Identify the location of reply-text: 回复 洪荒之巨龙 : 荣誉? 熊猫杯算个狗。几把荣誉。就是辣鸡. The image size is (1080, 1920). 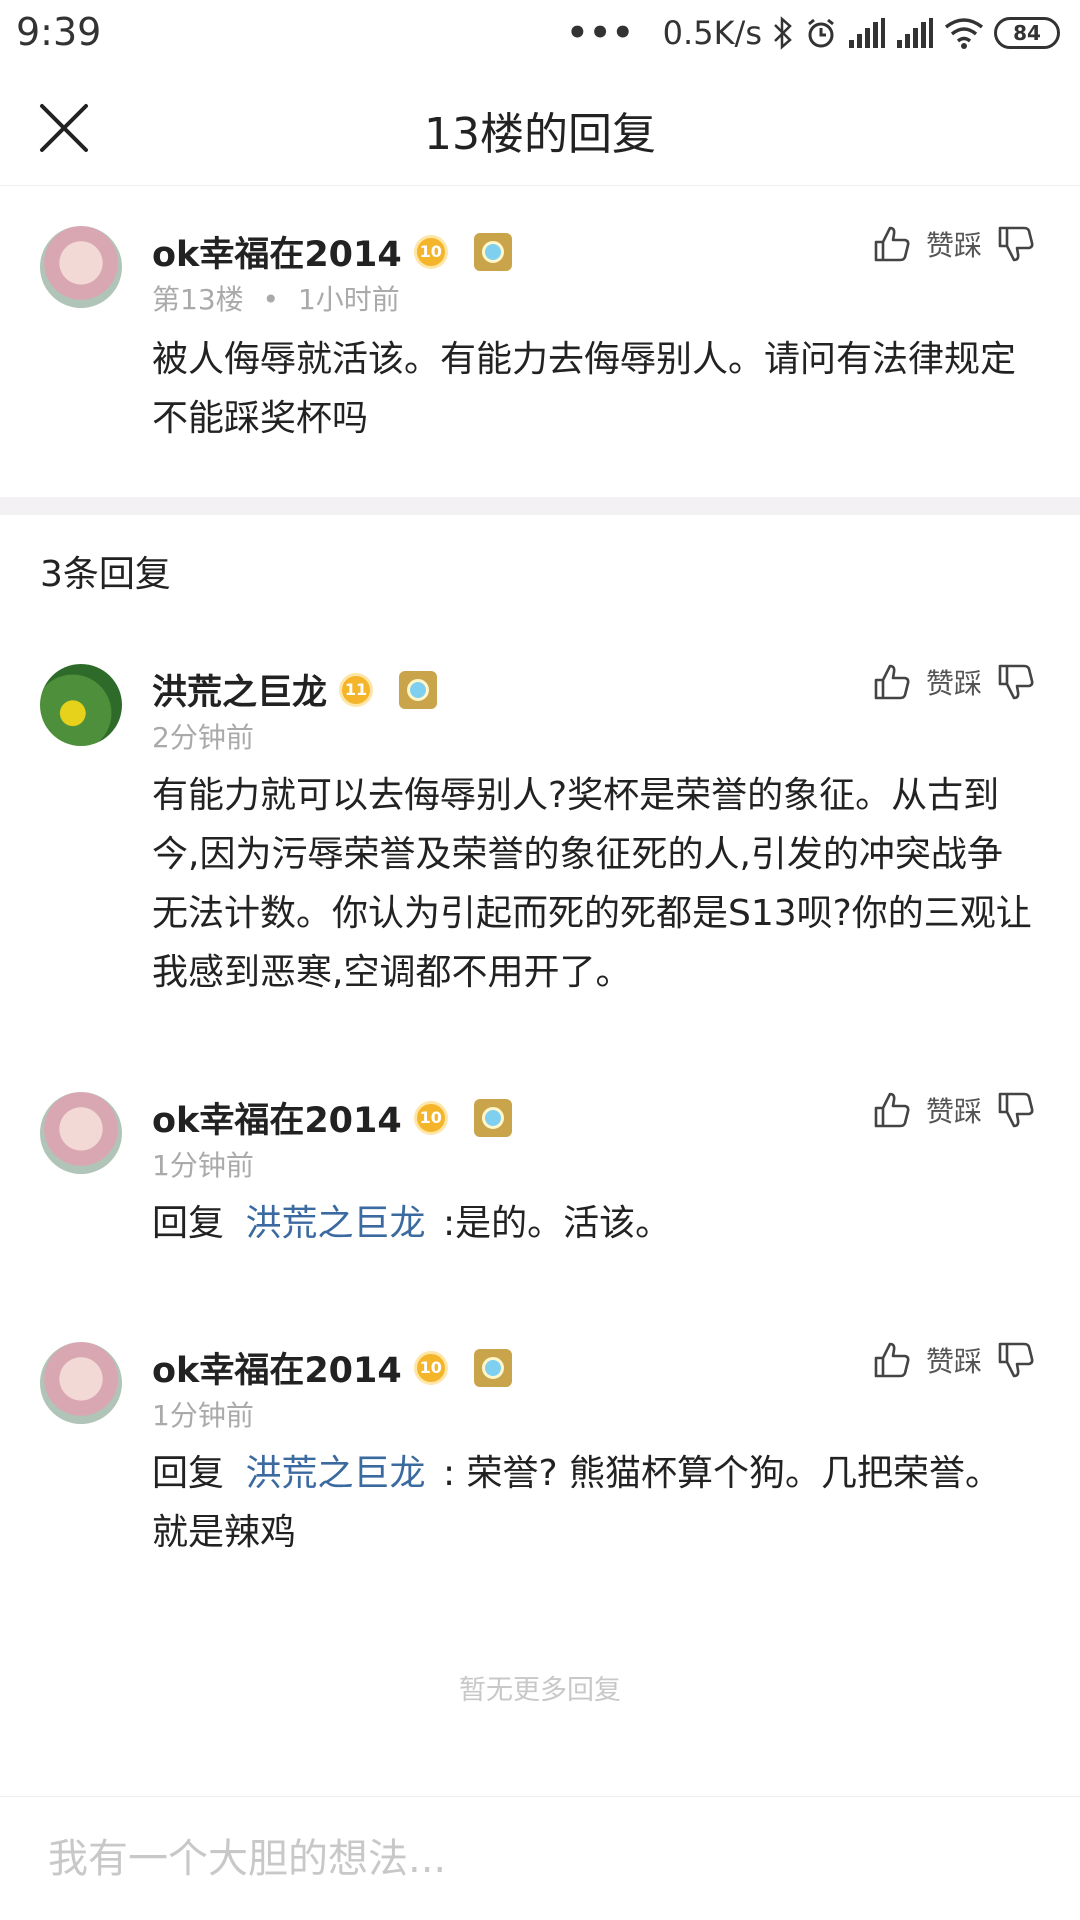
(592, 1503).